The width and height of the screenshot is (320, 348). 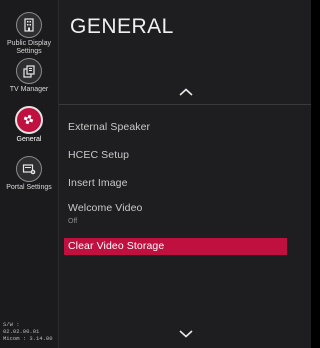 I want to click on sidebar-item-label: Portal Settings, so click(x=29, y=187).